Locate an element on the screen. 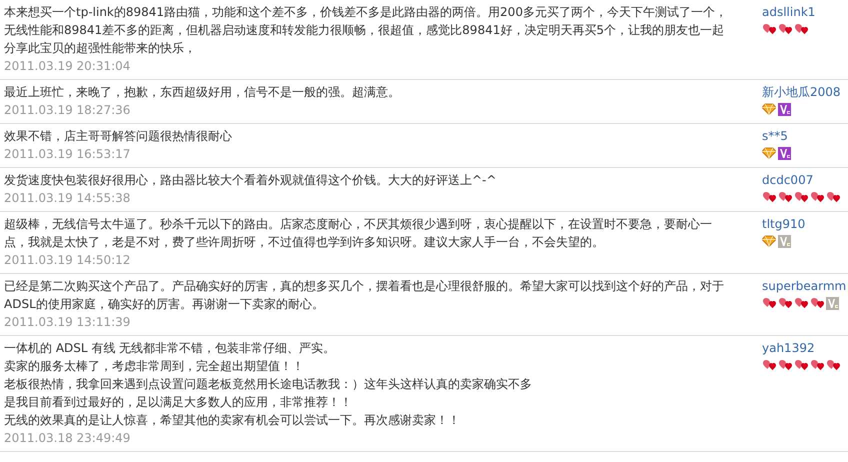  username-link: s**5 is located at coordinates (775, 136).